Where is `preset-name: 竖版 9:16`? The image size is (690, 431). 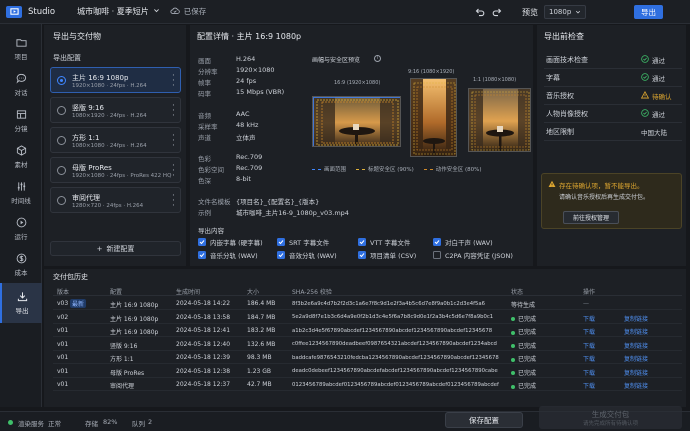
preset-name: 竖版 9:16 is located at coordinates (88, 108).